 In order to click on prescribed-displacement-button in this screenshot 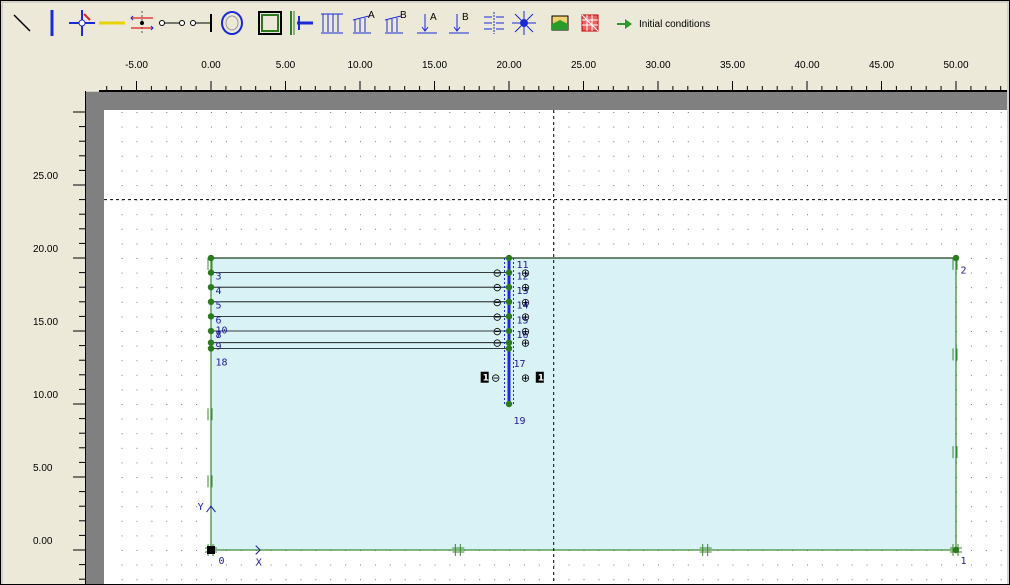, I will do `click(494, 23)`.